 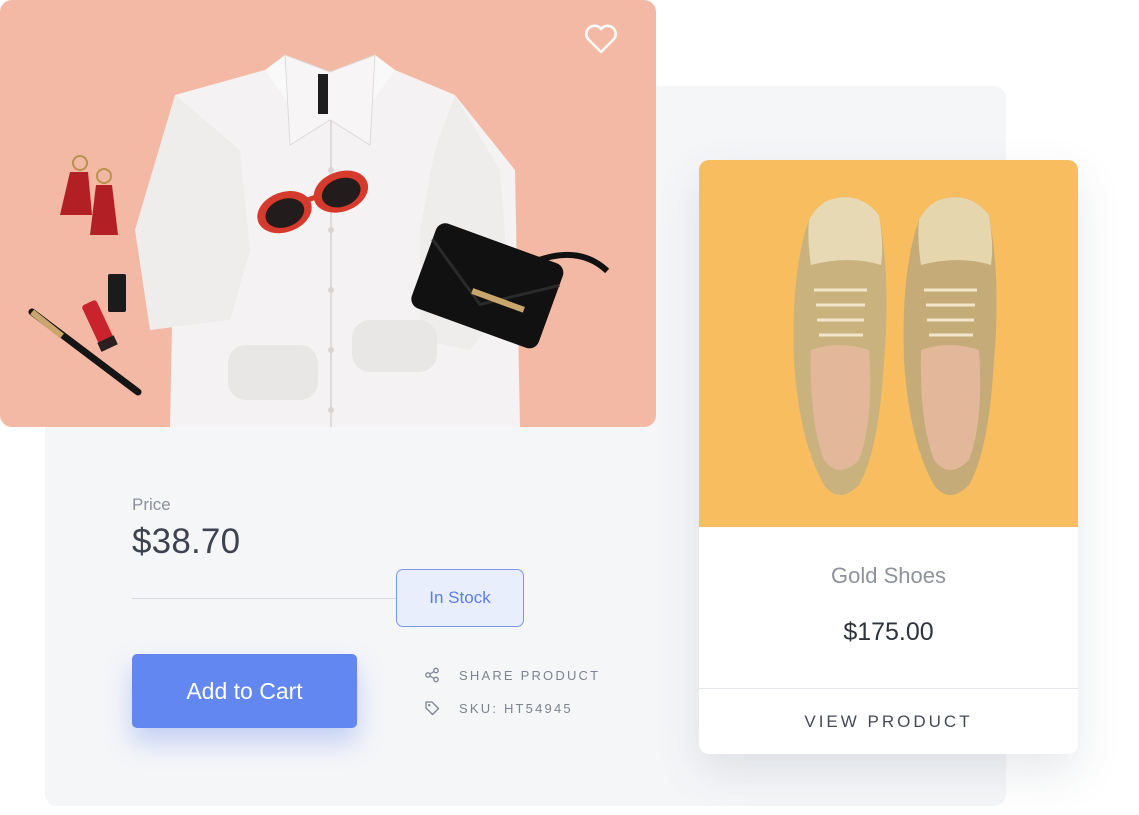 What do you see at coordinates (244, 691) in the screenshot?
I see `add-to-cart-button: Add to Cart` at bounding box center [244, 691].